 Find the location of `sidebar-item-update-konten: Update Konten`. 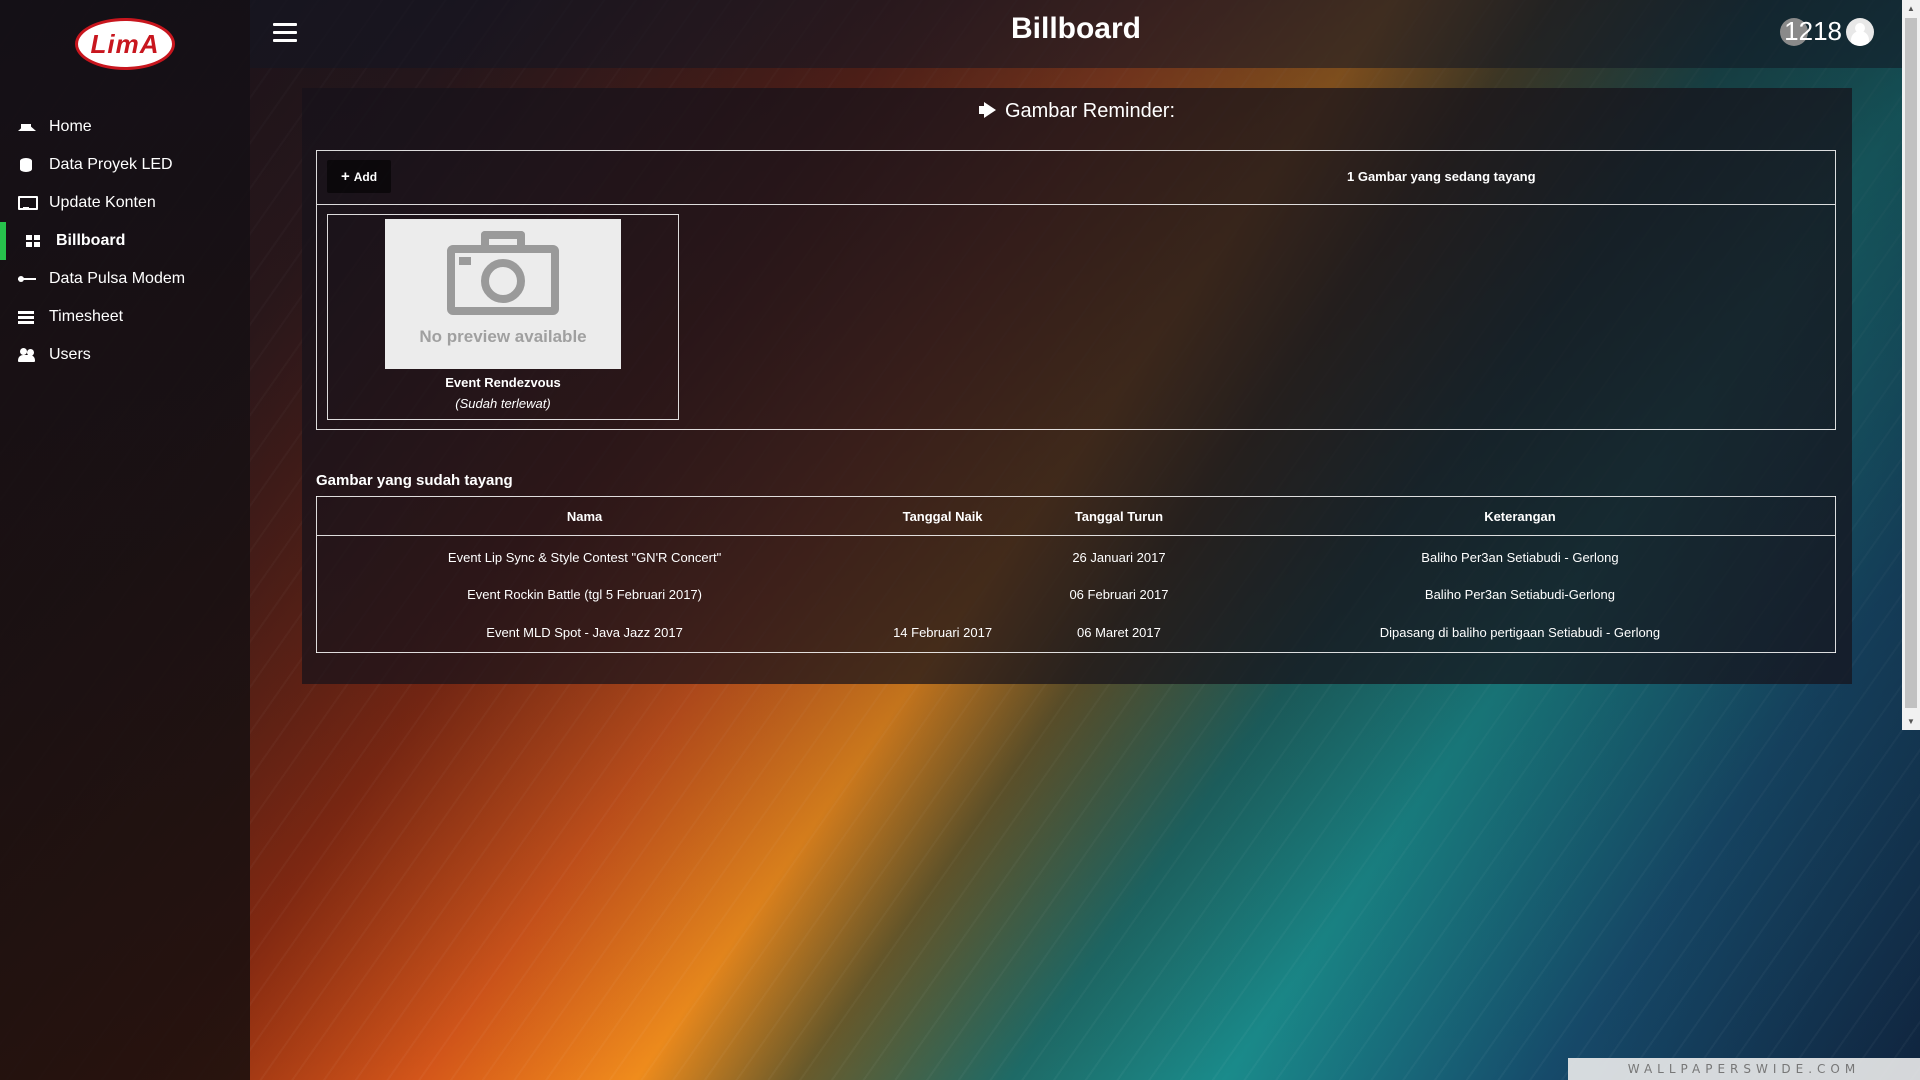

sidebar-item-update-konten: Update Konten is located at coordinates (125, 203).